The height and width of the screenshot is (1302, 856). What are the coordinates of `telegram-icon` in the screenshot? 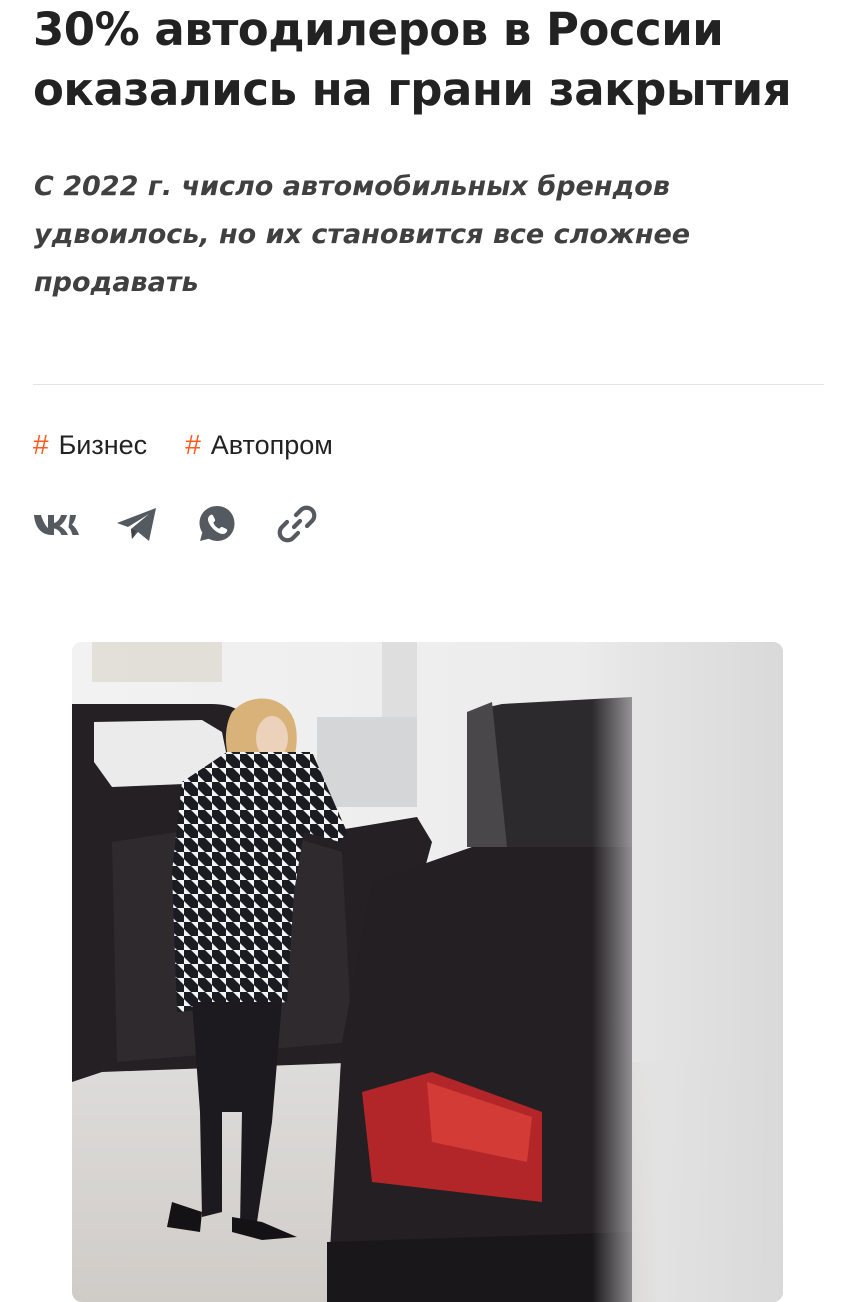 It's located at (136, 524).